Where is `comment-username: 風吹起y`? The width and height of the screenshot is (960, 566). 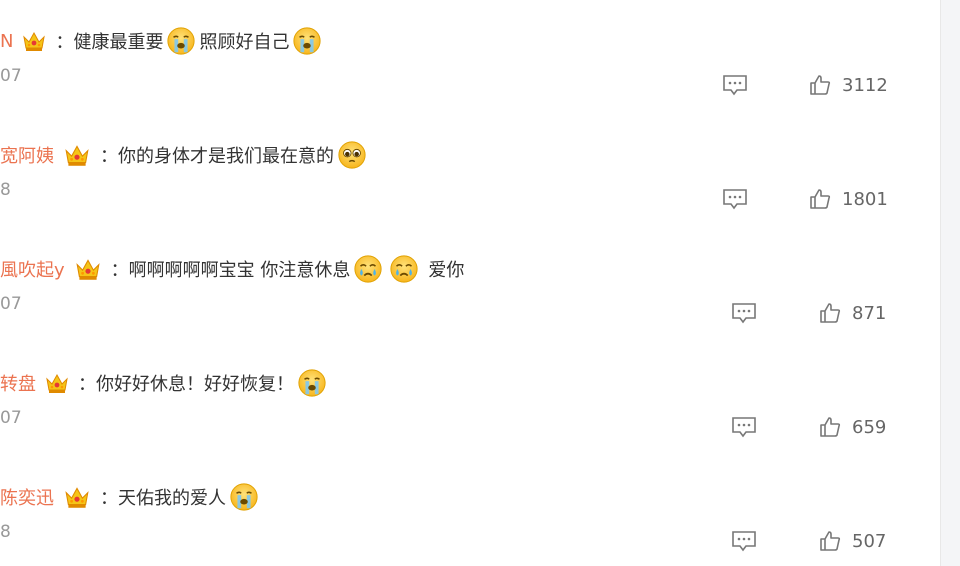
comment-username: 風吹起y is located at coordinates (32, 269).